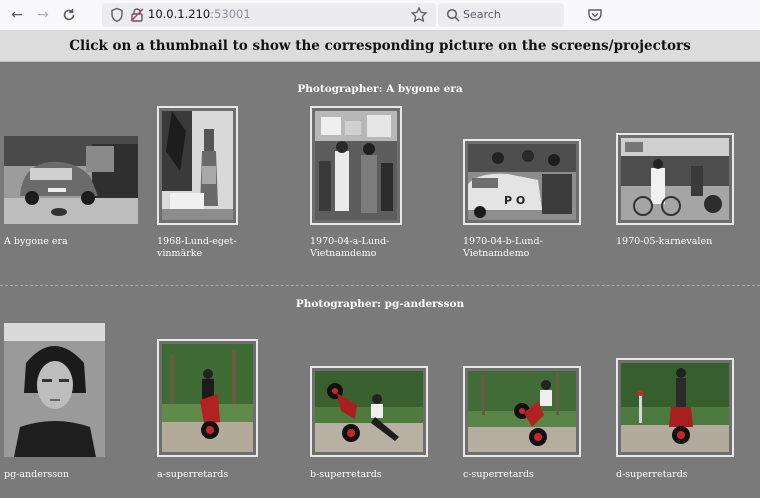  Describe the element at coordinates (117, 15) in the screenshot. I see `tracking-shield-icon` at that location.